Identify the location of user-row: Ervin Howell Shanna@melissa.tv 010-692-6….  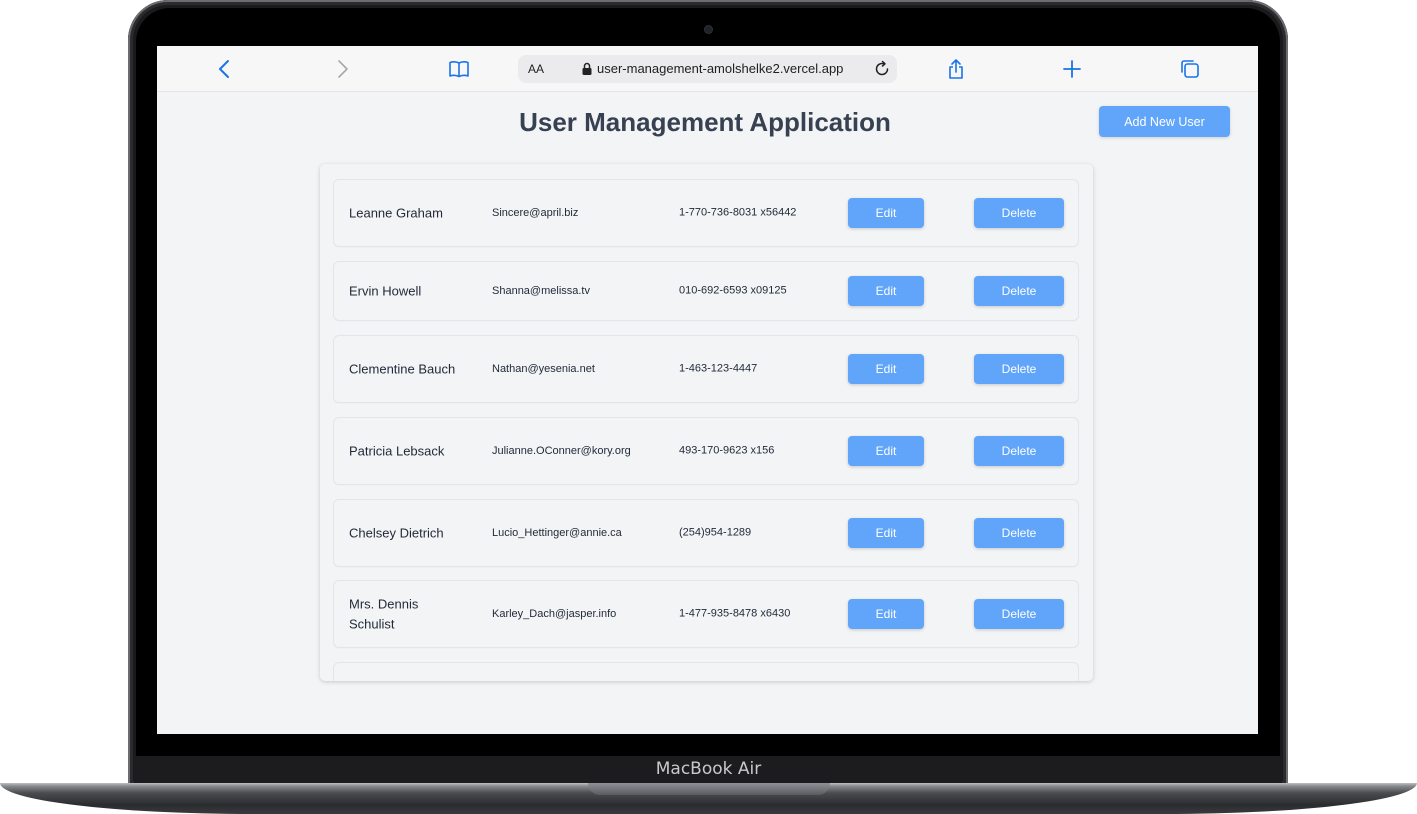
(706, 291).